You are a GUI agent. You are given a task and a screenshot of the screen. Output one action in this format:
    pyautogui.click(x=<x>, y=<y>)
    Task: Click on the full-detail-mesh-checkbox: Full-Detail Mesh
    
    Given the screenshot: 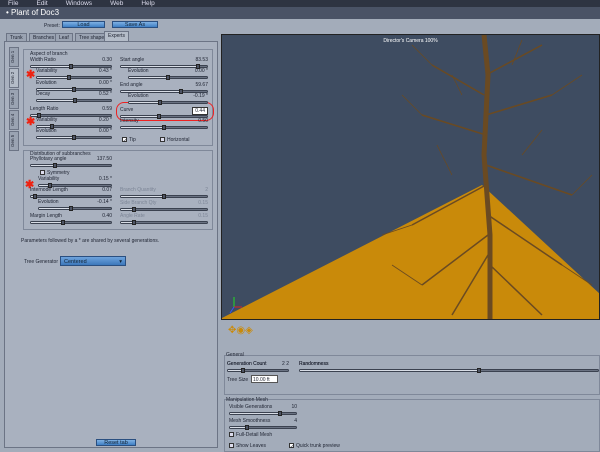 What is the action you would take?
    pyautogui.click(x=250, y=435)
    